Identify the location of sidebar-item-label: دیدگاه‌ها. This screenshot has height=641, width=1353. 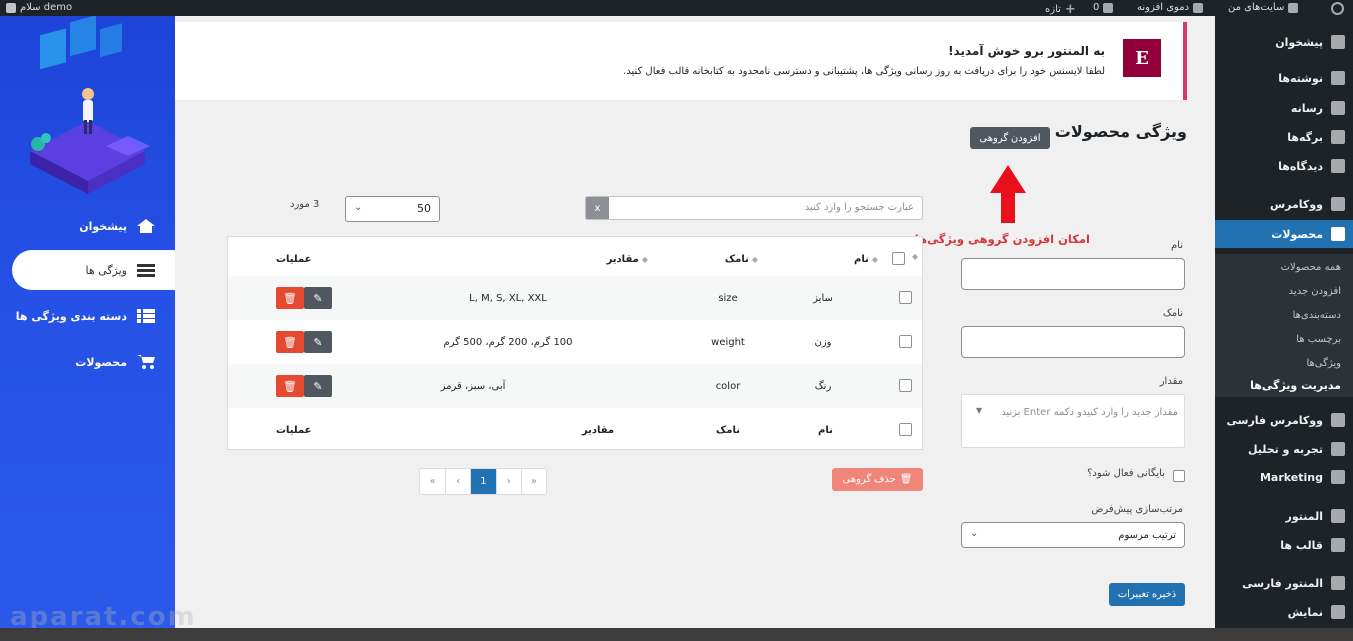
(1300, 166).